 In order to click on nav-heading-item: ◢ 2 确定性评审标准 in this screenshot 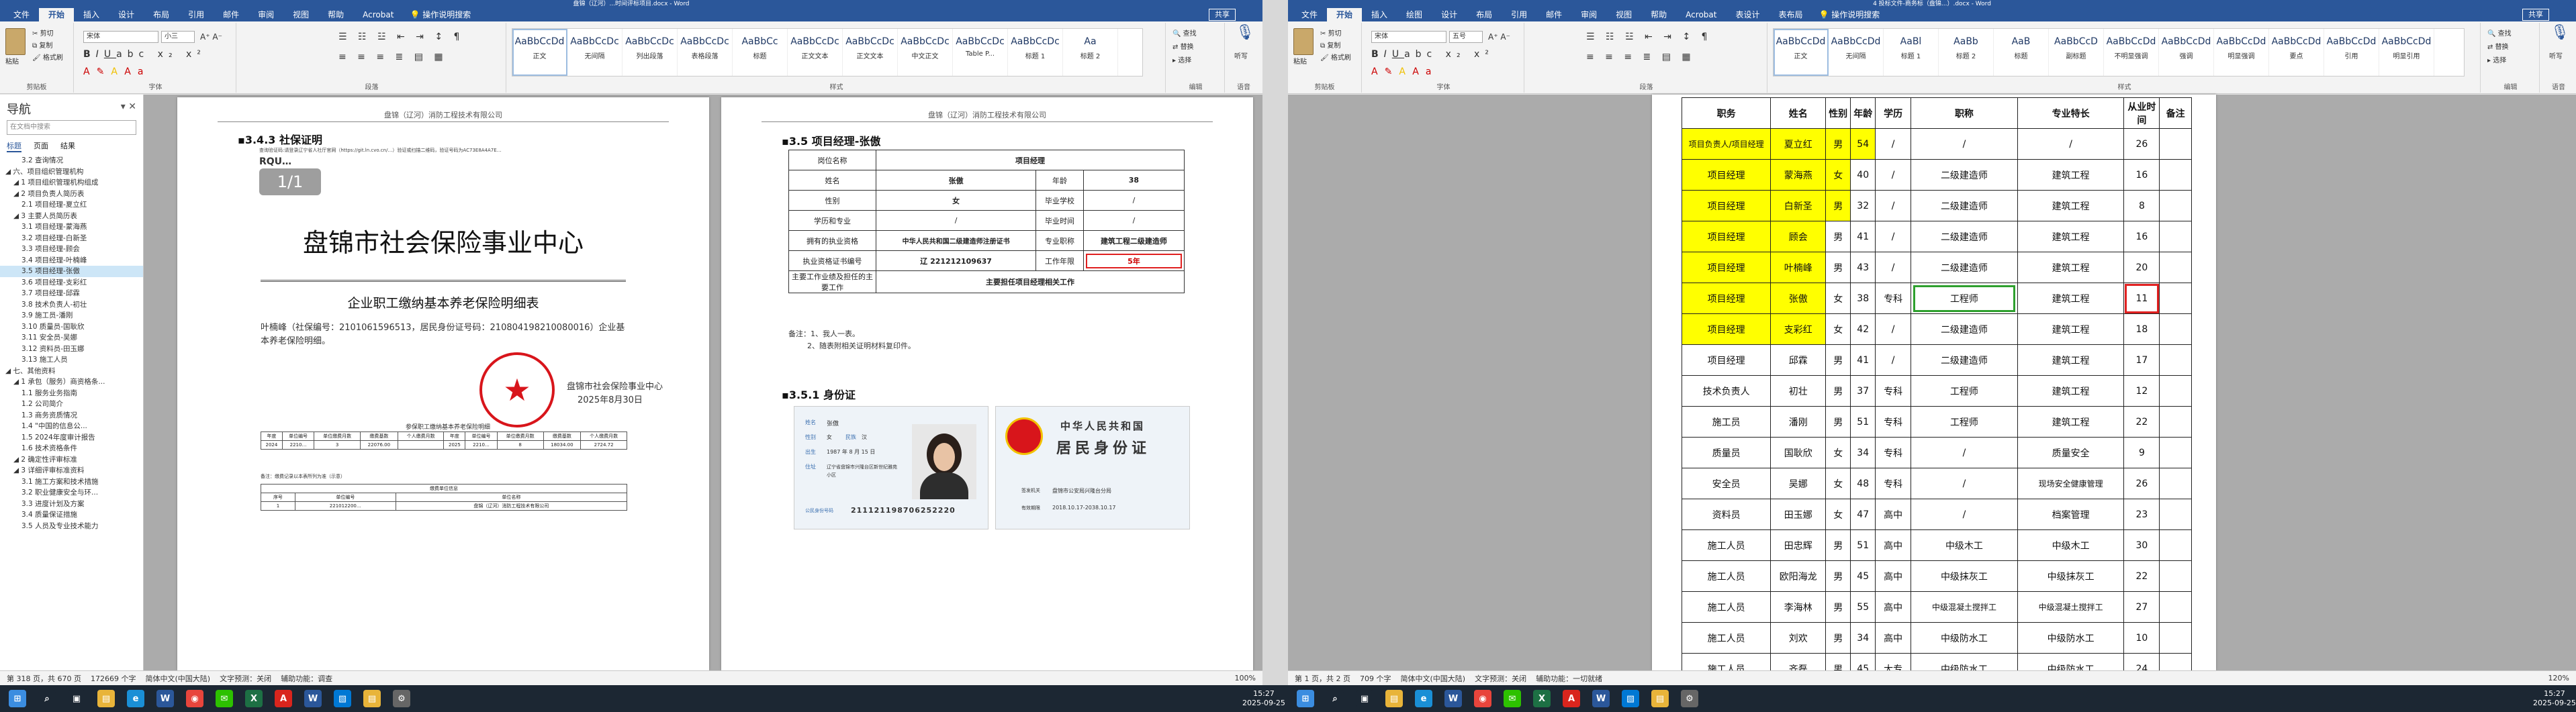, I will do `click(71, 460)`.